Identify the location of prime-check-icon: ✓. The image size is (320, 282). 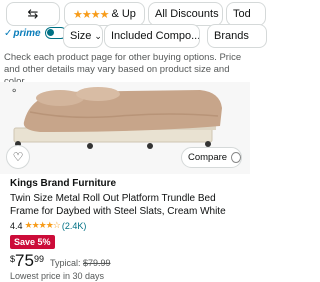
(8, 33).